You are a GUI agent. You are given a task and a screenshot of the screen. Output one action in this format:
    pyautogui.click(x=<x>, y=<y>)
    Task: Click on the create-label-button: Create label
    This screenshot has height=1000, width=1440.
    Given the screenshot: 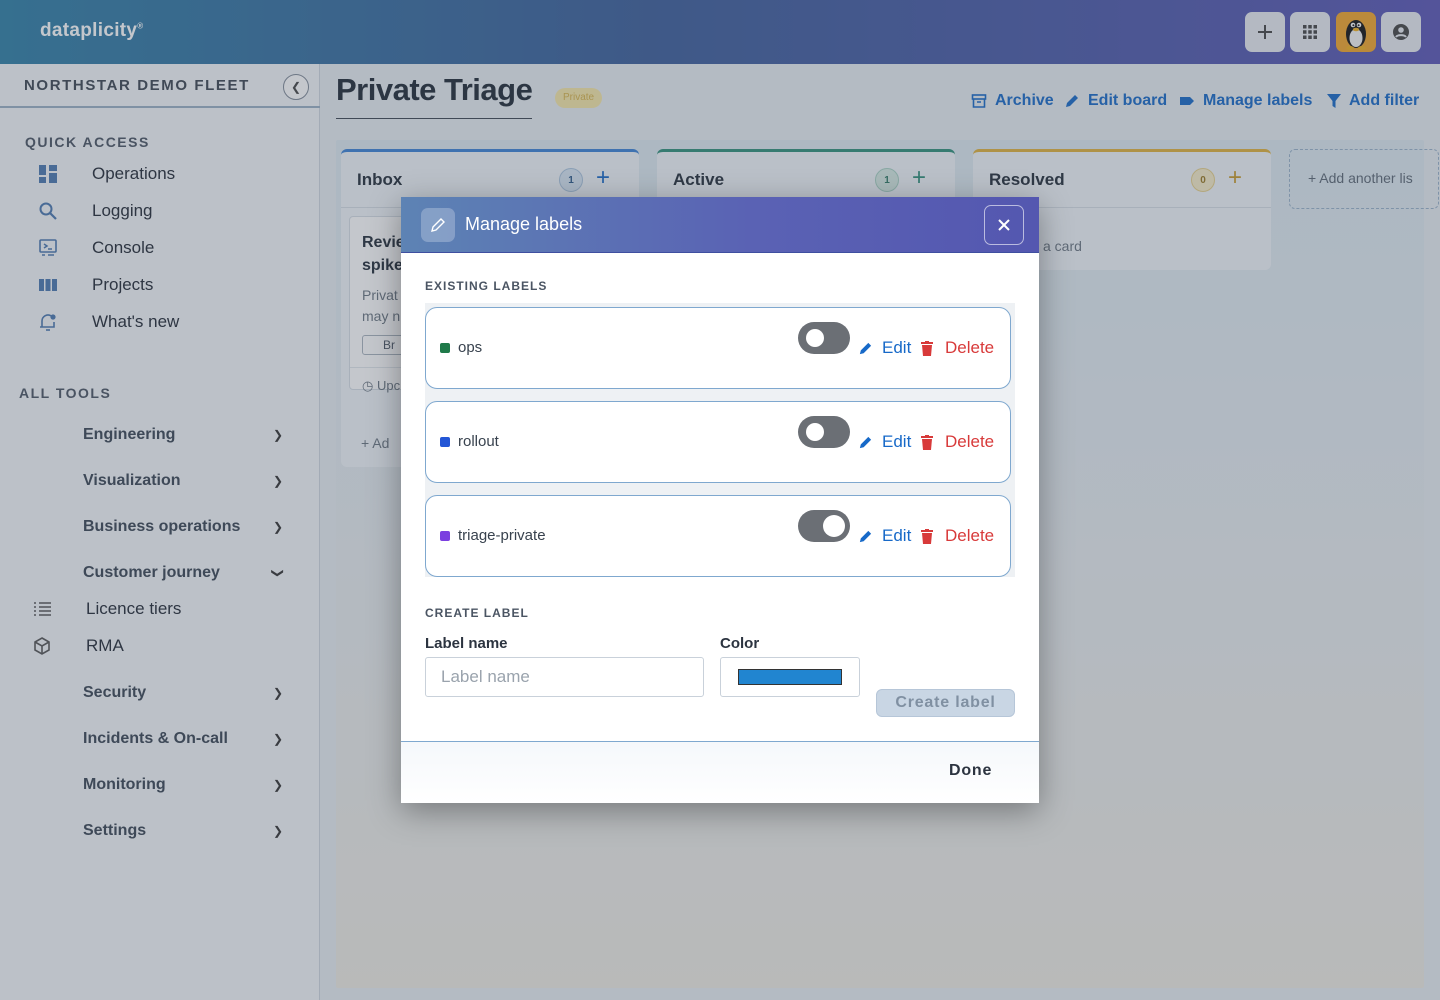 What is the action you would take?
    pyautogui.click(x=945, y=703)
    